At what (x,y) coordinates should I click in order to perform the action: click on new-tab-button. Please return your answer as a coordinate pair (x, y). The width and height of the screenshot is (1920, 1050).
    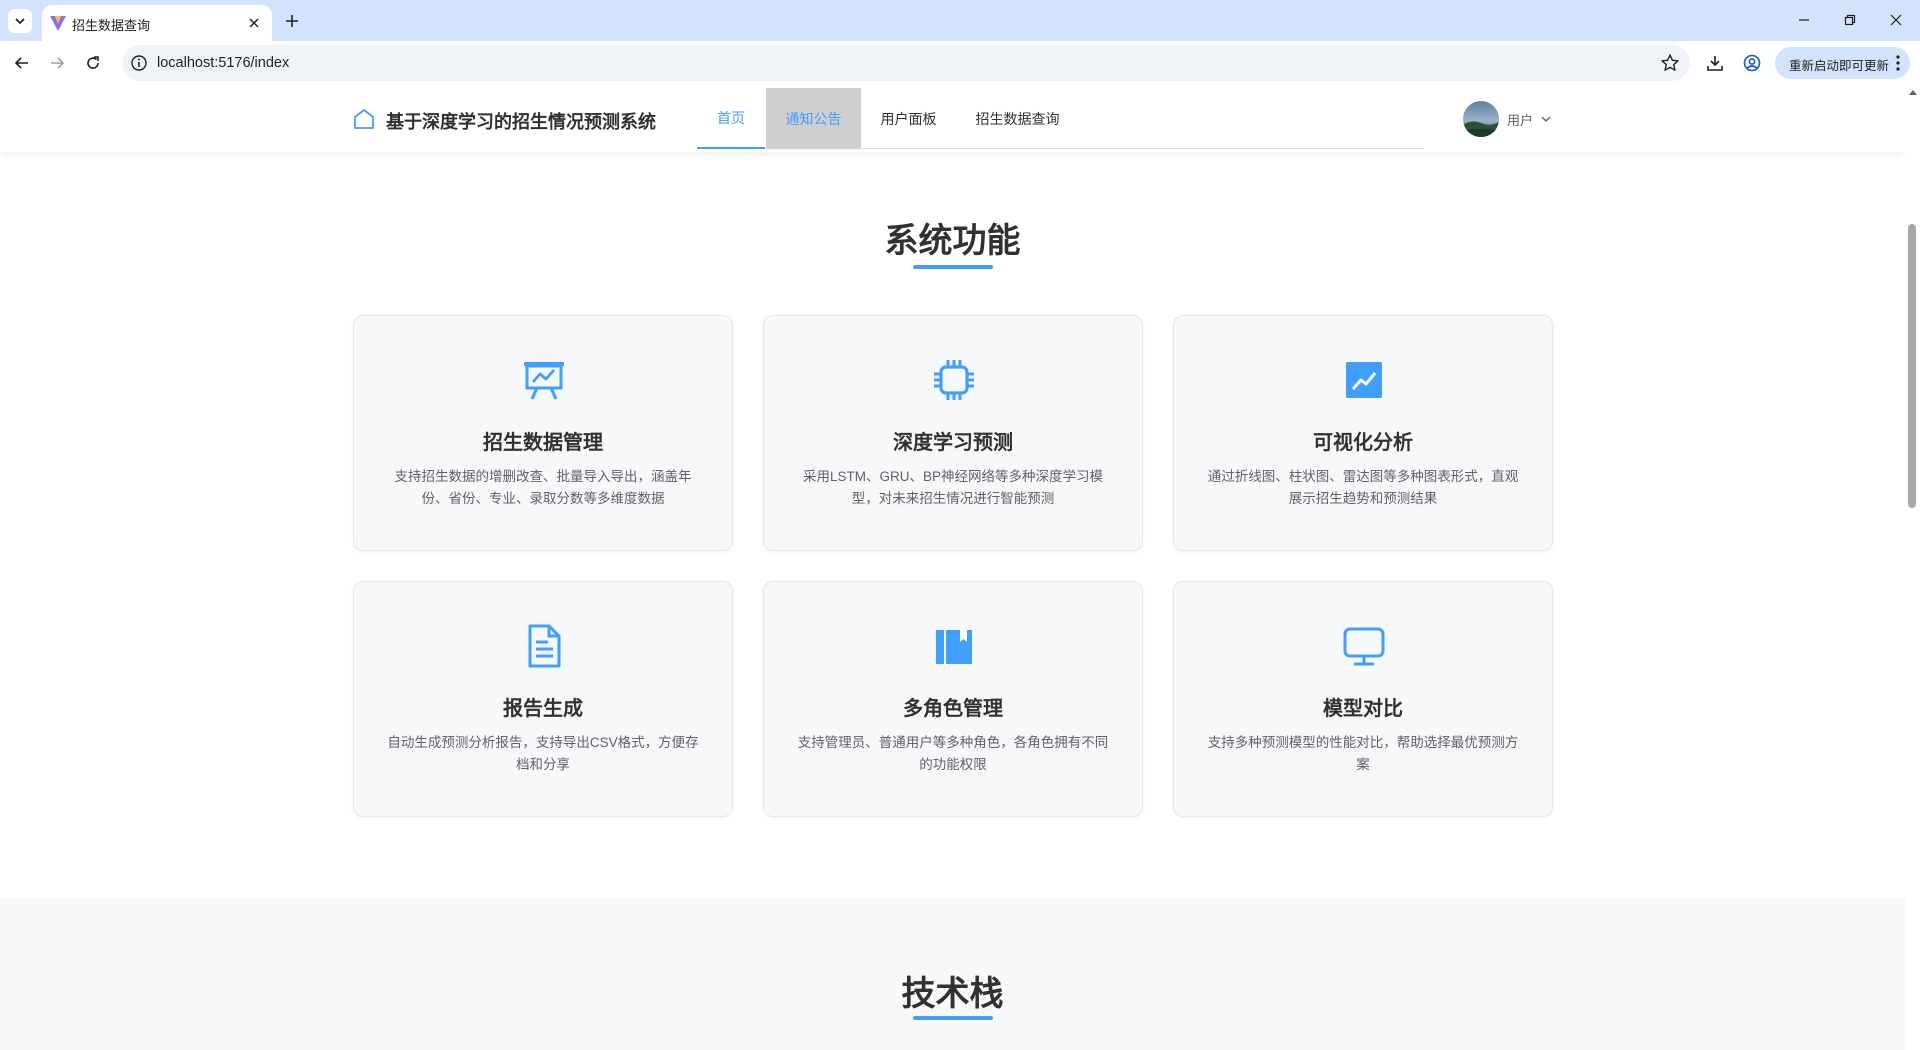
    Looking at the image, I should click on (292, 21).